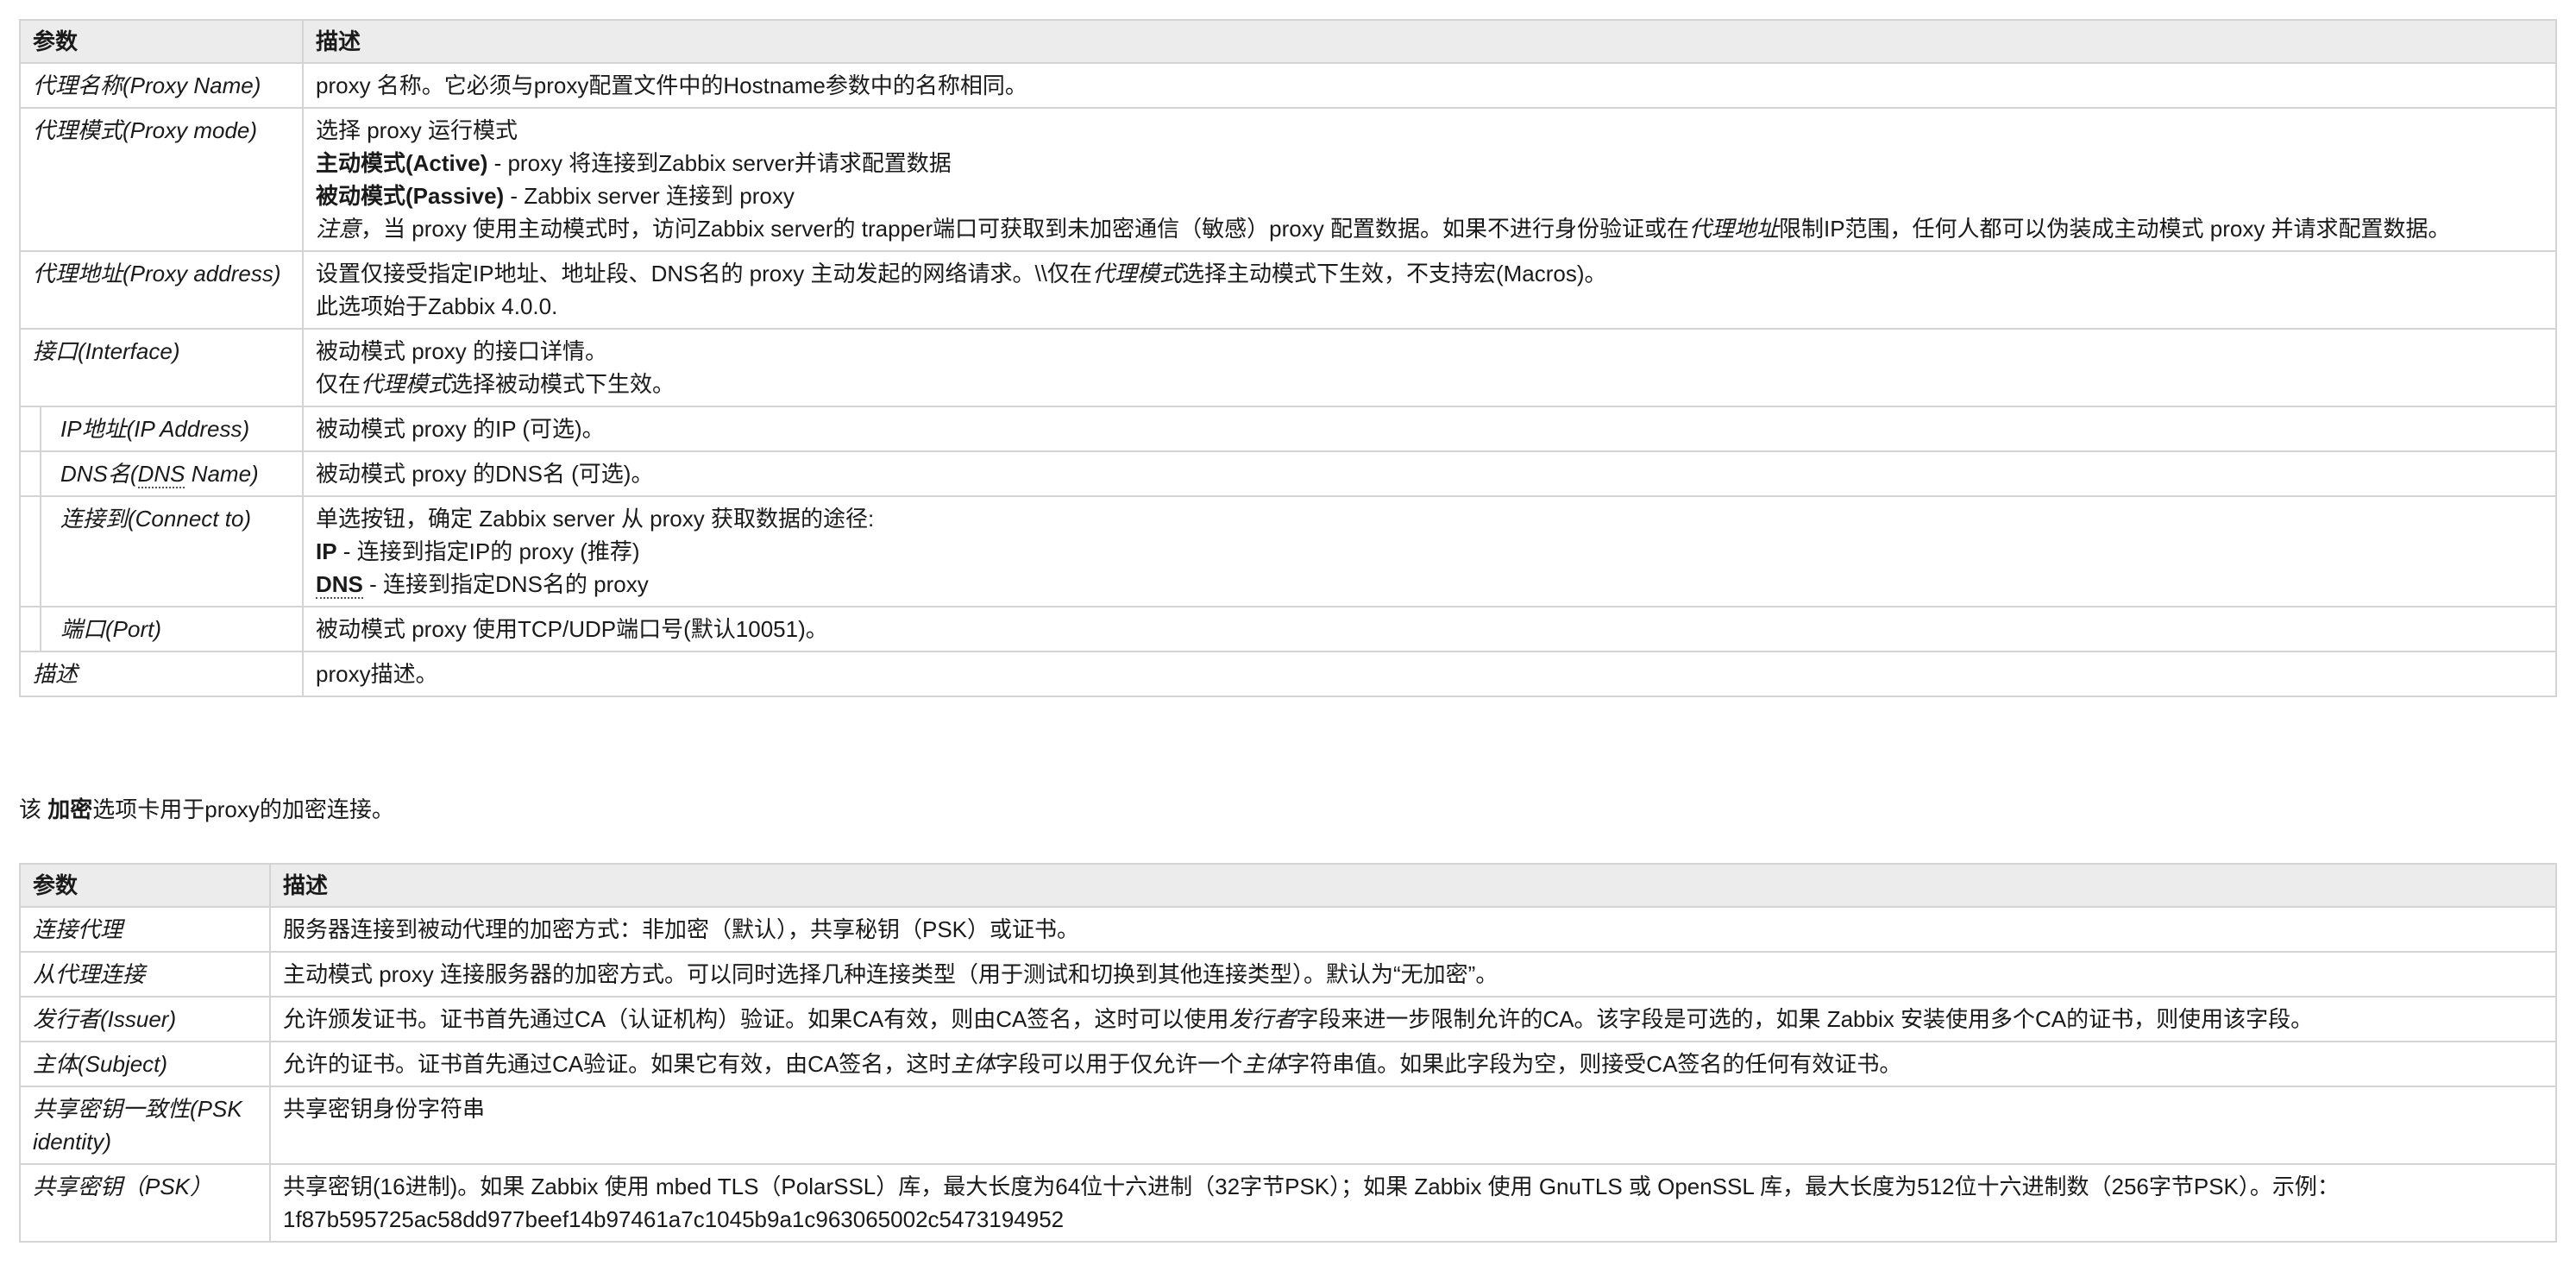 The image size is (2576, 1284). Describe the element at coordinates (145, 1125) in the screenshot. I see `param-psk-identity: 共享密钥一致性(PSK identity)` at that location.